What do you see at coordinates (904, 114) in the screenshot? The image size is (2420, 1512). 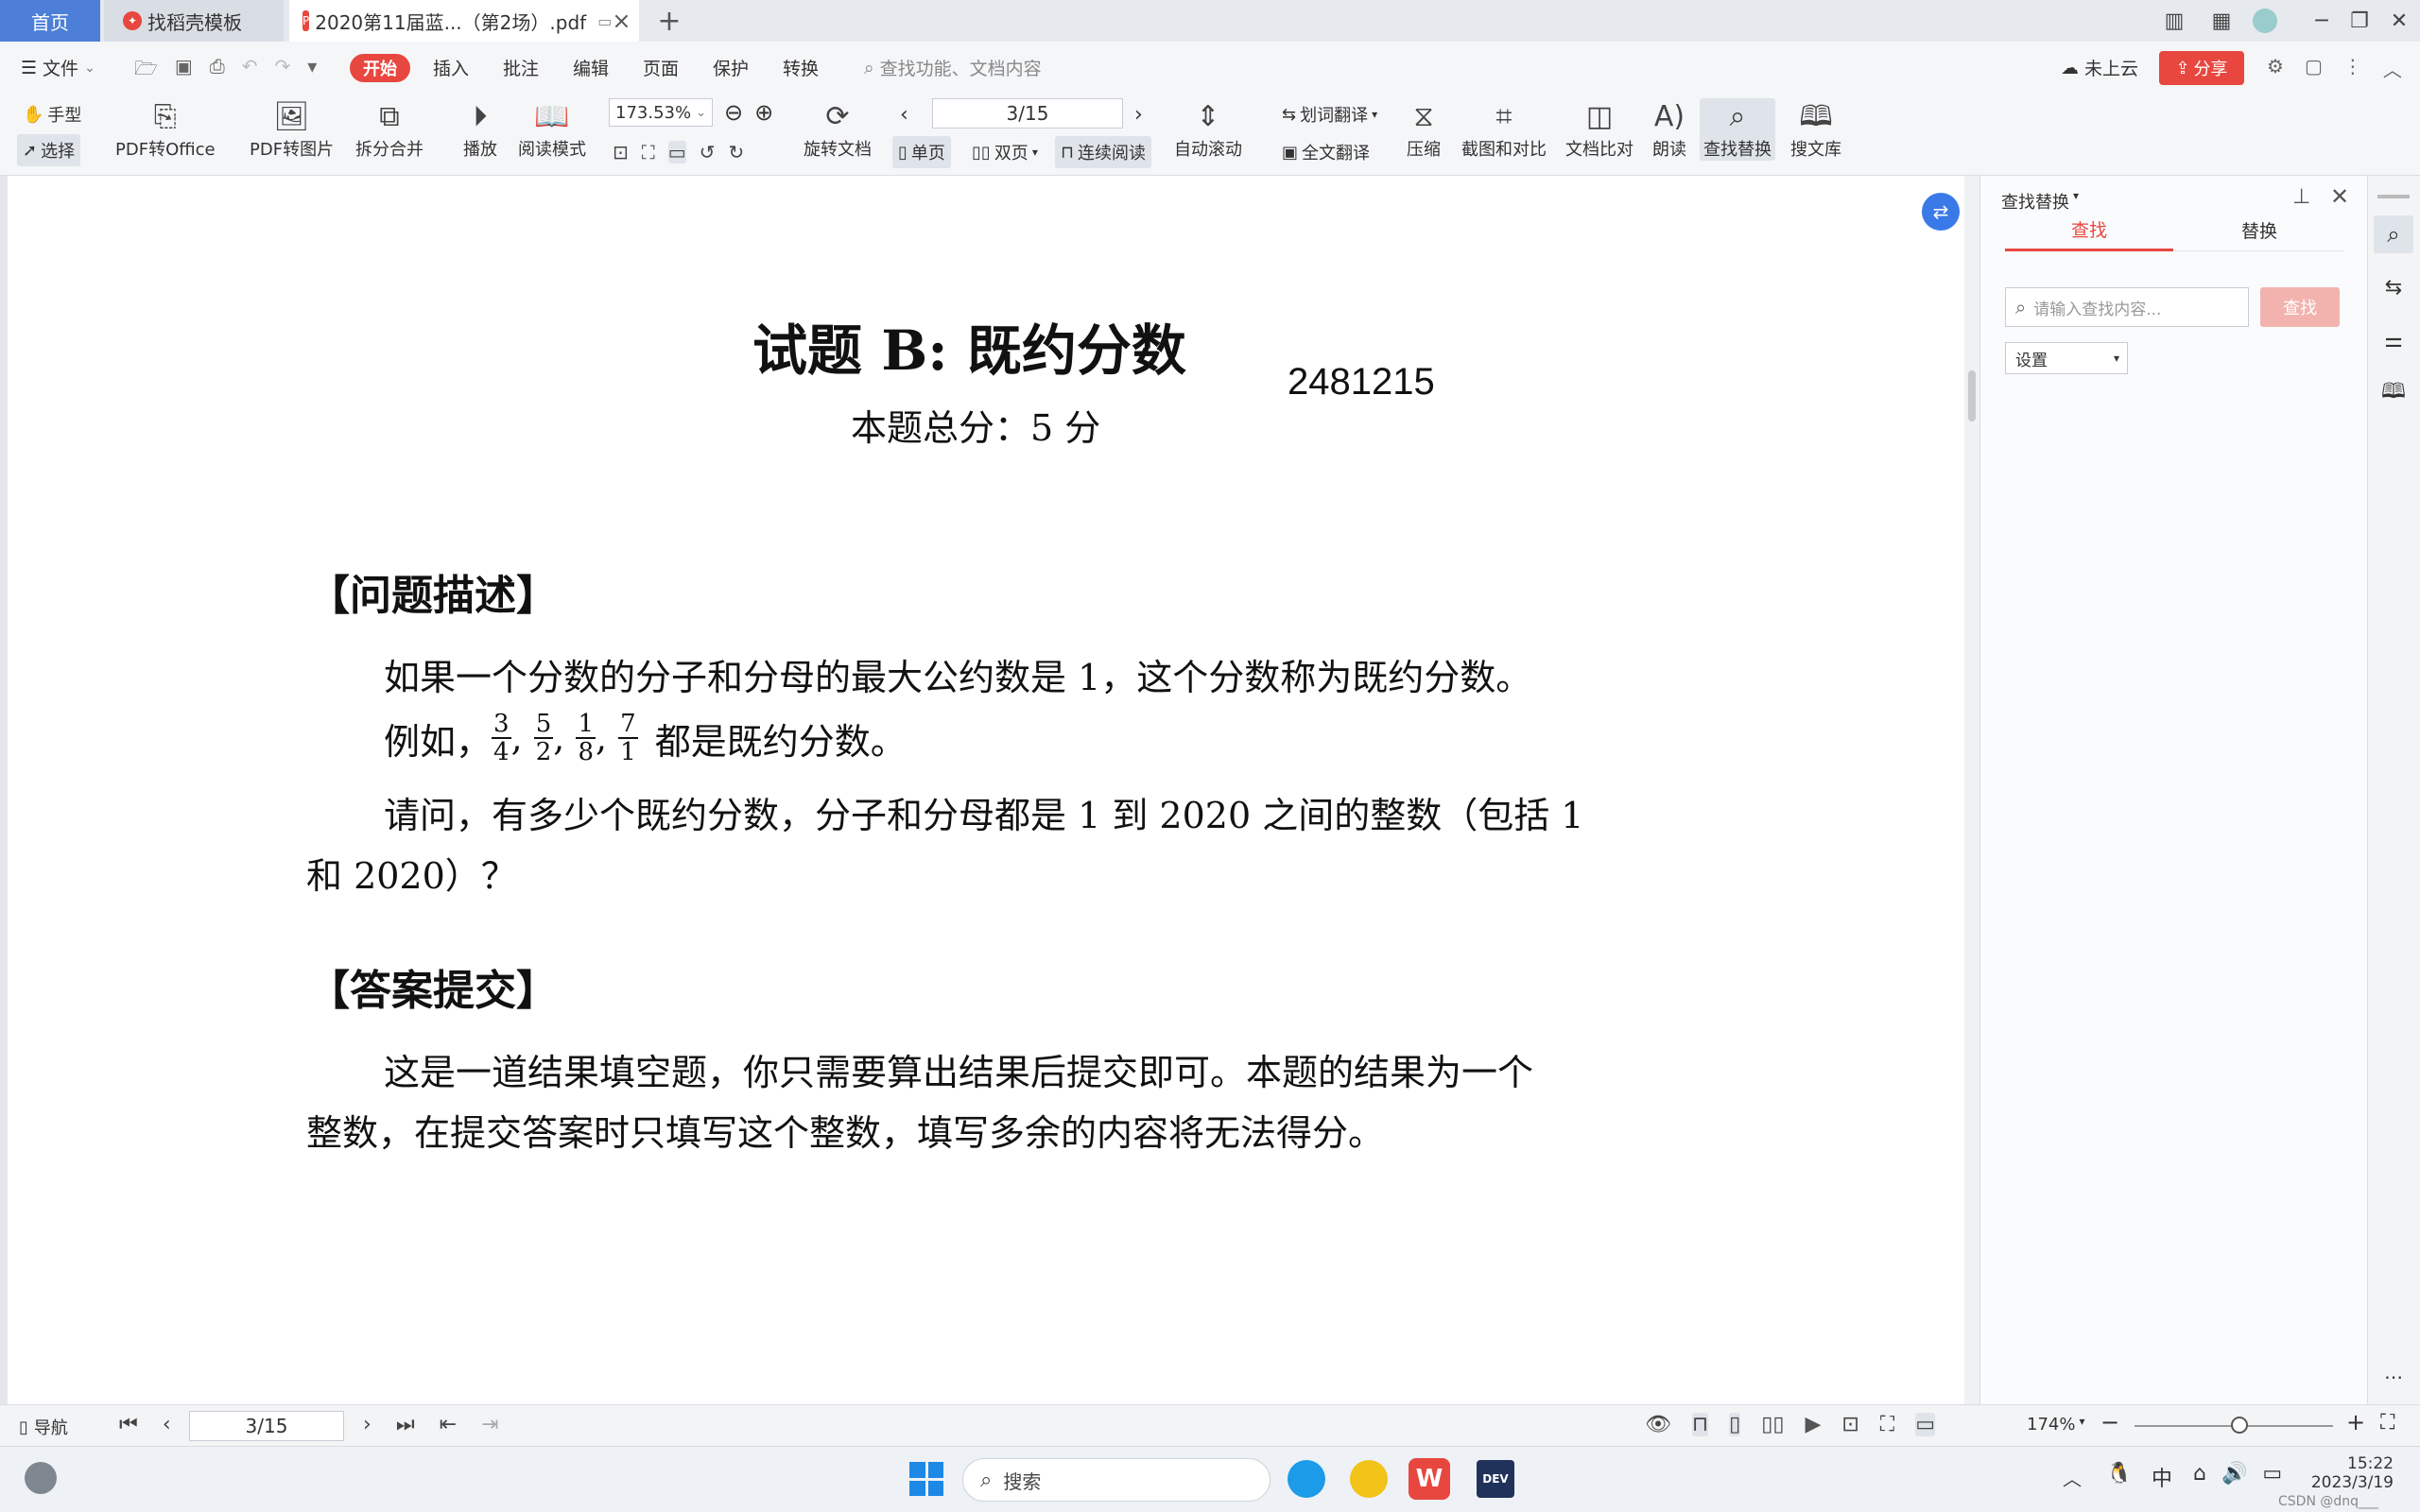 I see `prev-page-icon: ‹` at bounding box center [904, 114].